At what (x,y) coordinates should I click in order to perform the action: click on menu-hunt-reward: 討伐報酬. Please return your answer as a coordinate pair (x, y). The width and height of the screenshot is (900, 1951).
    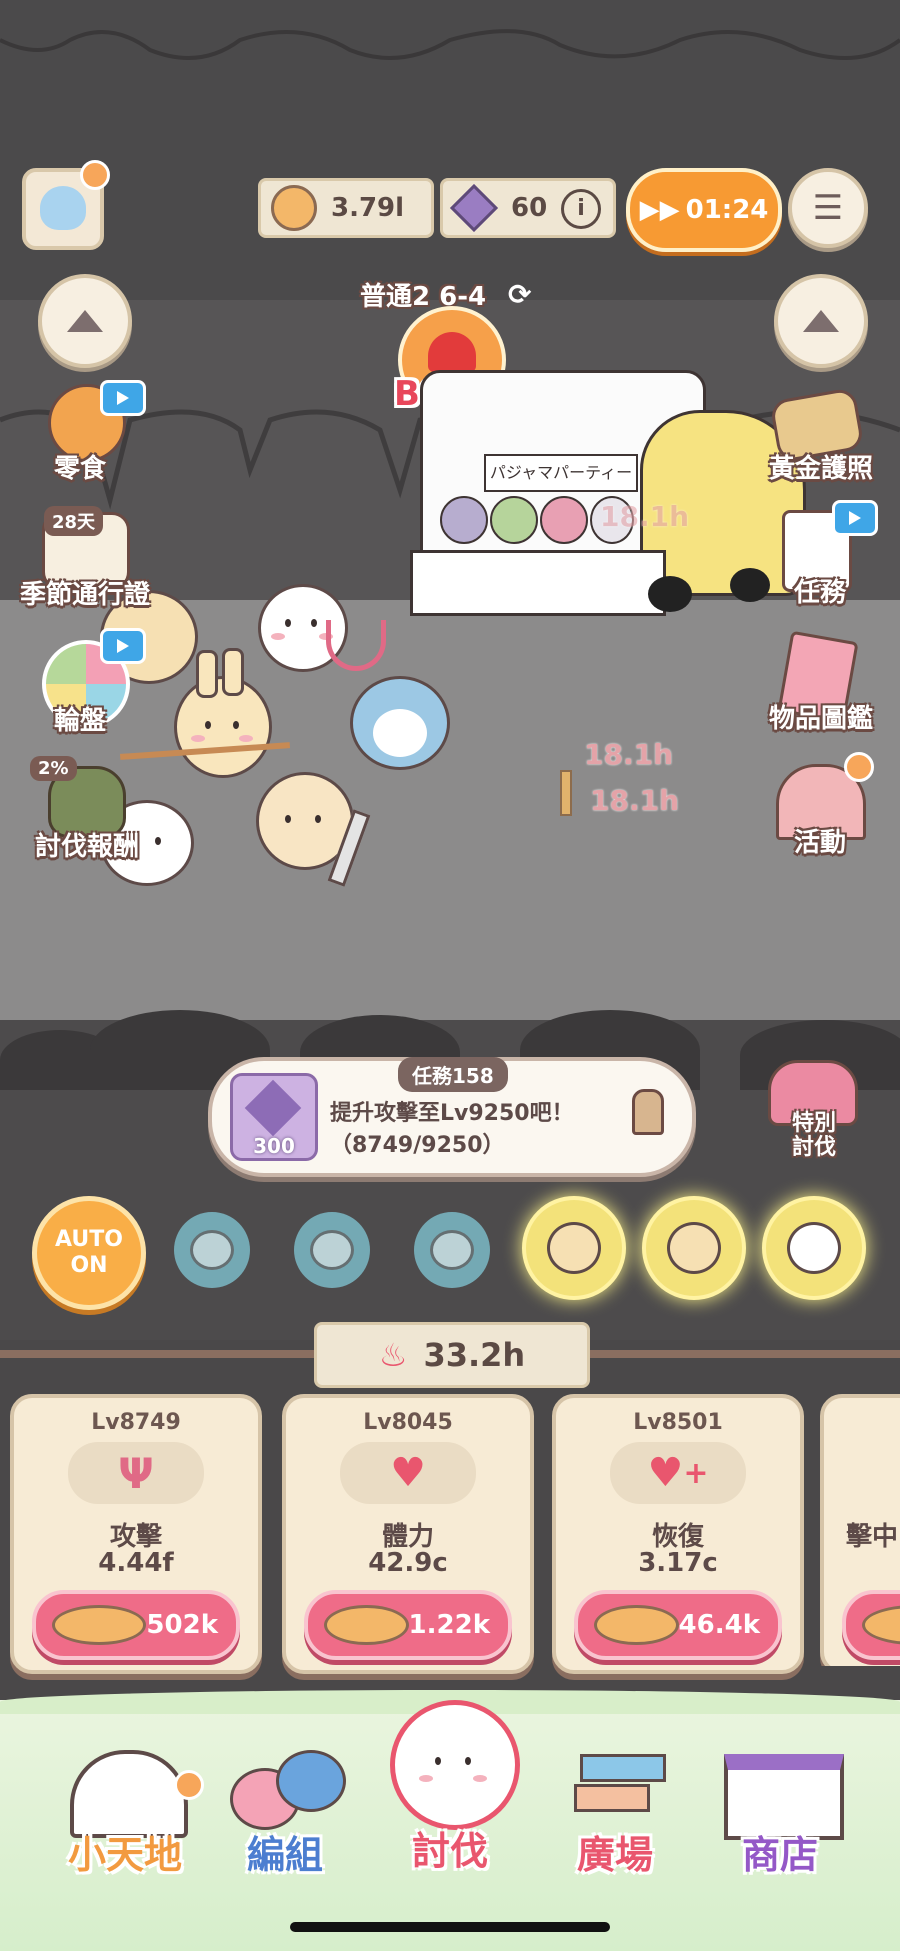
    Looking at the image, I should click on (87, 844).